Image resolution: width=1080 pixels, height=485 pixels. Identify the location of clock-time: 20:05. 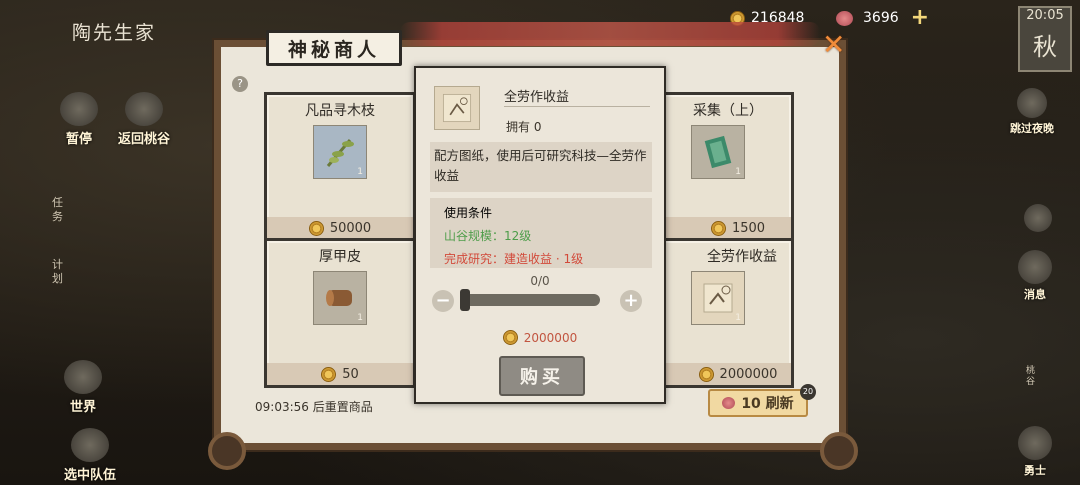
(1045, 15).